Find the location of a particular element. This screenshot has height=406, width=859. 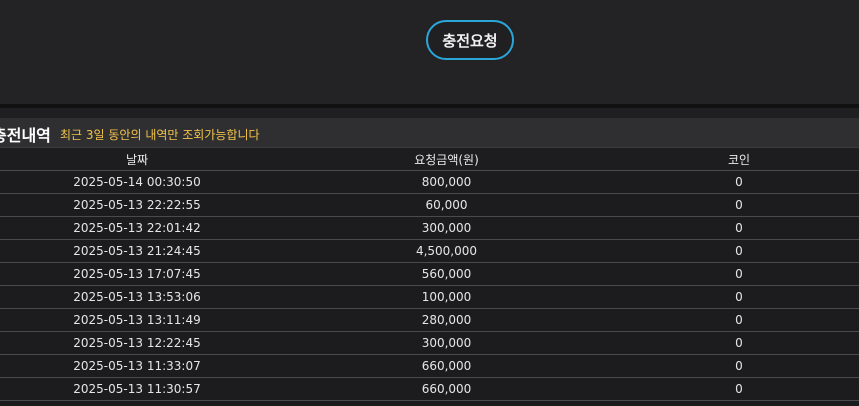

cell-date: 2025-05-13 12:22:45 is located at coordinates (137, 343).